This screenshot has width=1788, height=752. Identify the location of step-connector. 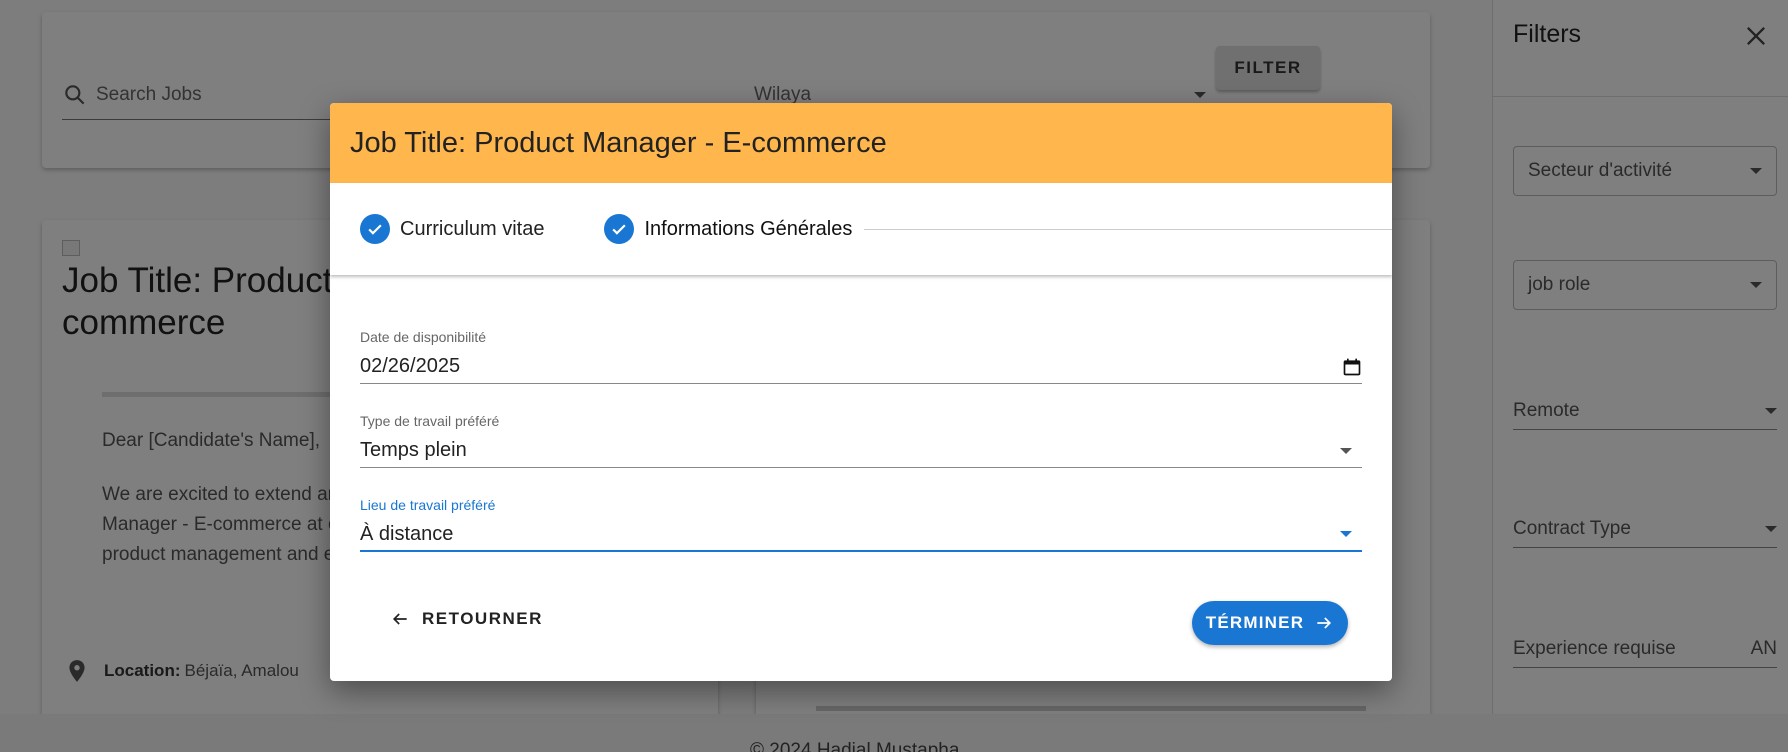
(1128, 229).